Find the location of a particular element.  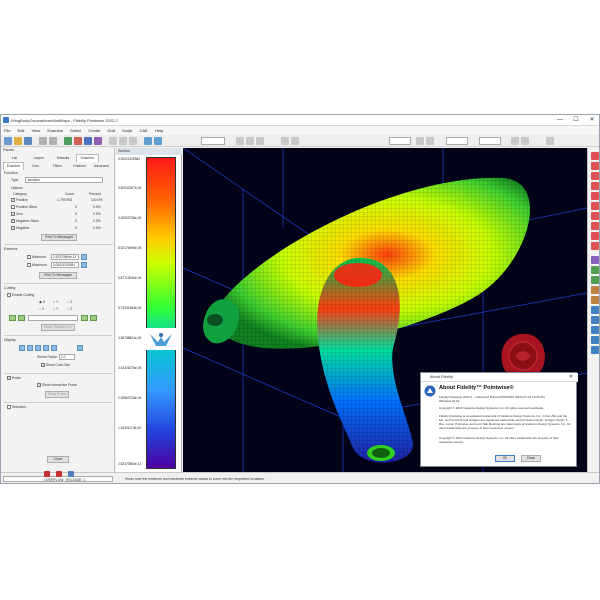

tool-9-icon is located at coordinates (595, 236).